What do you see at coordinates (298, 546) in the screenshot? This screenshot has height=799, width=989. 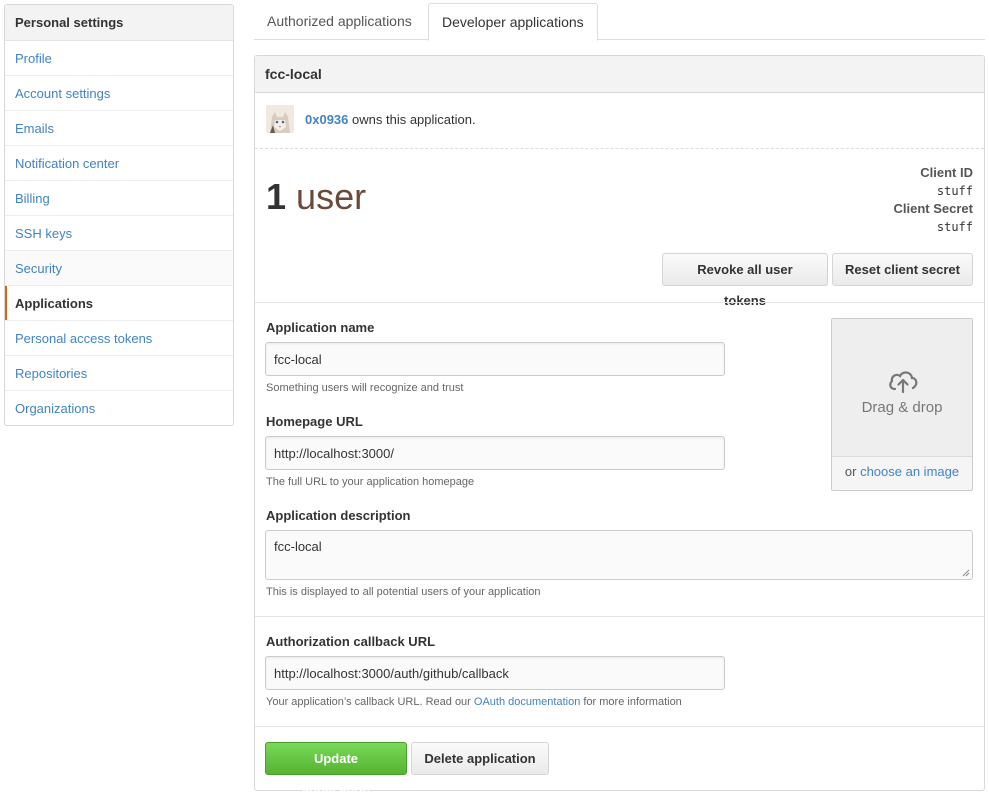 I see `description-value: fcc-local` at bounding box center [298, 546].